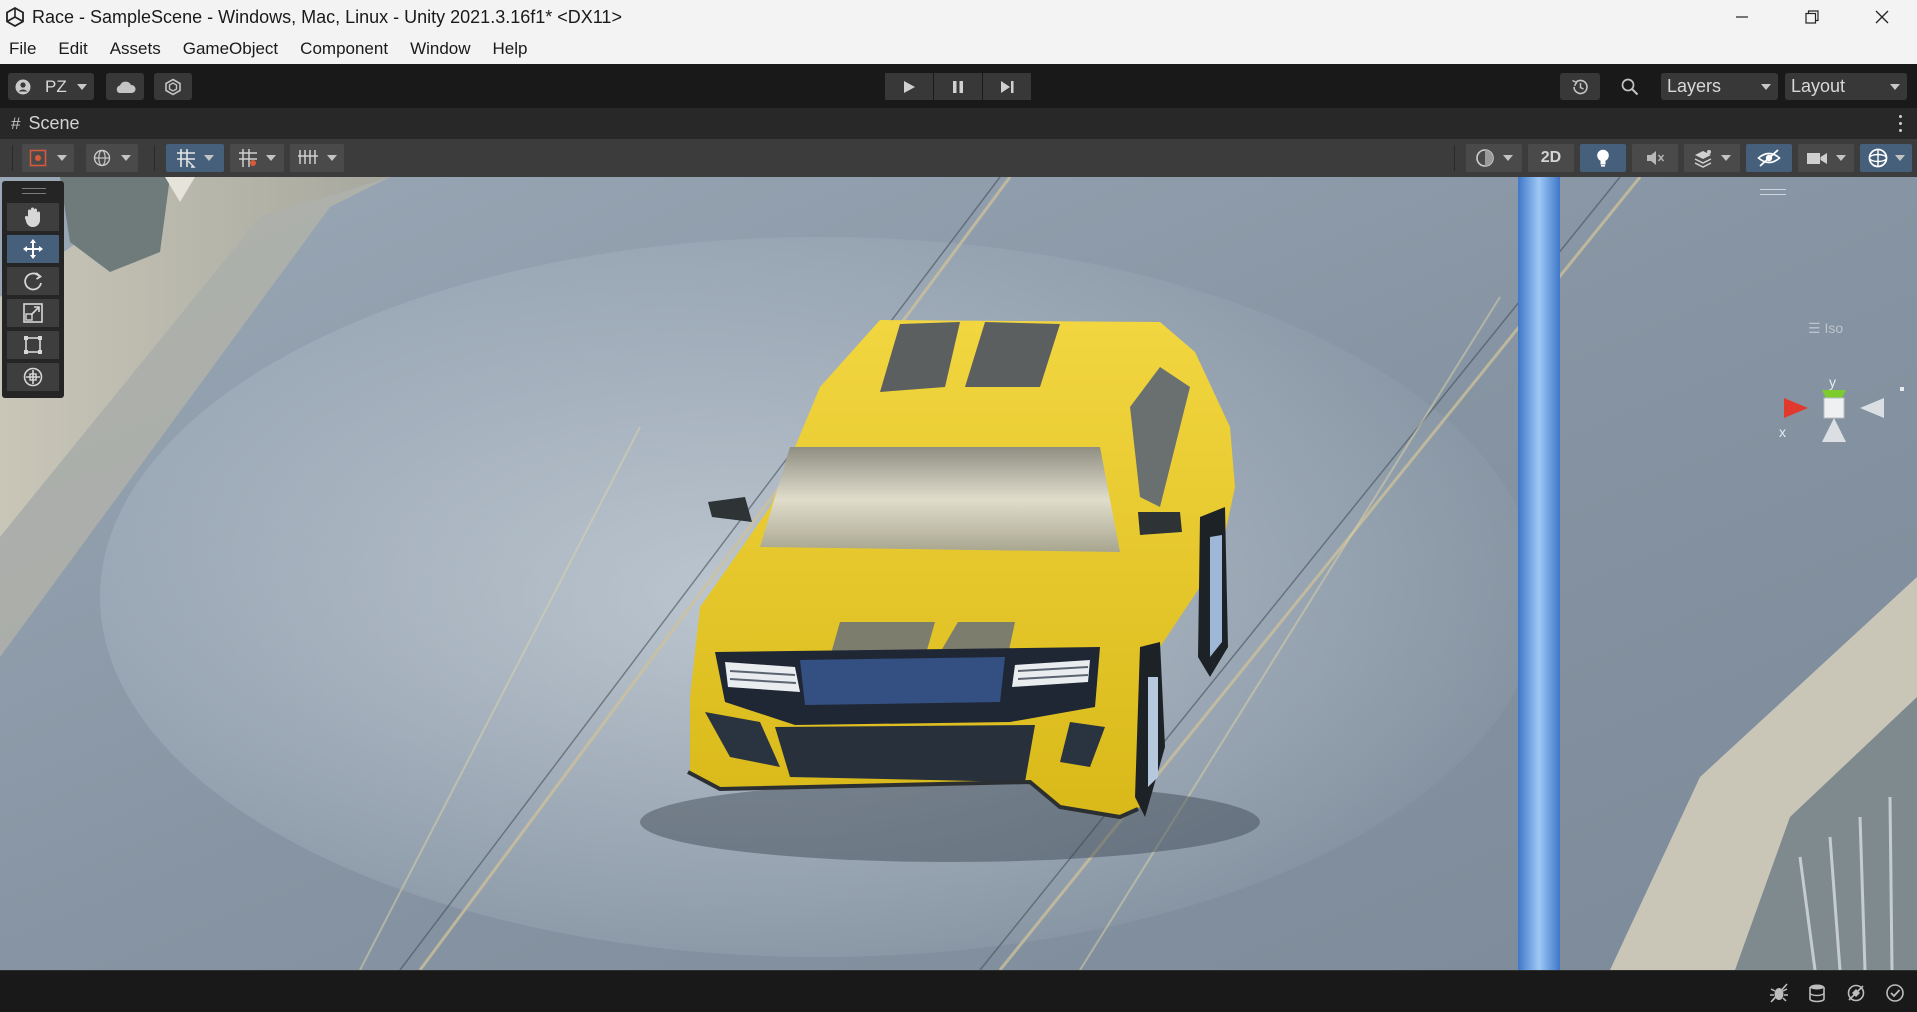 The height and width of the screenshot is (1012, 1917). I want to click on restore-button, so click(1812, 17).